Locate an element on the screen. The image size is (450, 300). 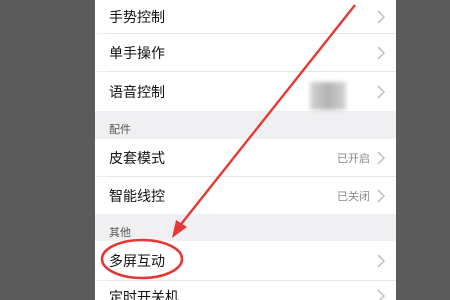
section-header-other: 其他 is located at coordinates (120, 232).